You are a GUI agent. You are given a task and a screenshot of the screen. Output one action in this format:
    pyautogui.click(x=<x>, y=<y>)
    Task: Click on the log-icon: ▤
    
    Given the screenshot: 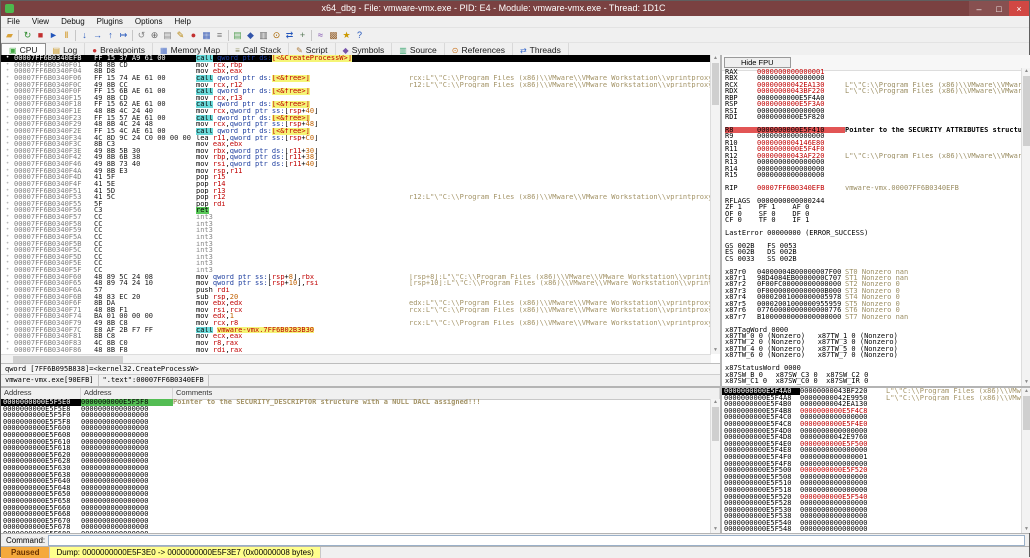 What is the action you would take?
    pyautogui.click(x=167, y=35)
    